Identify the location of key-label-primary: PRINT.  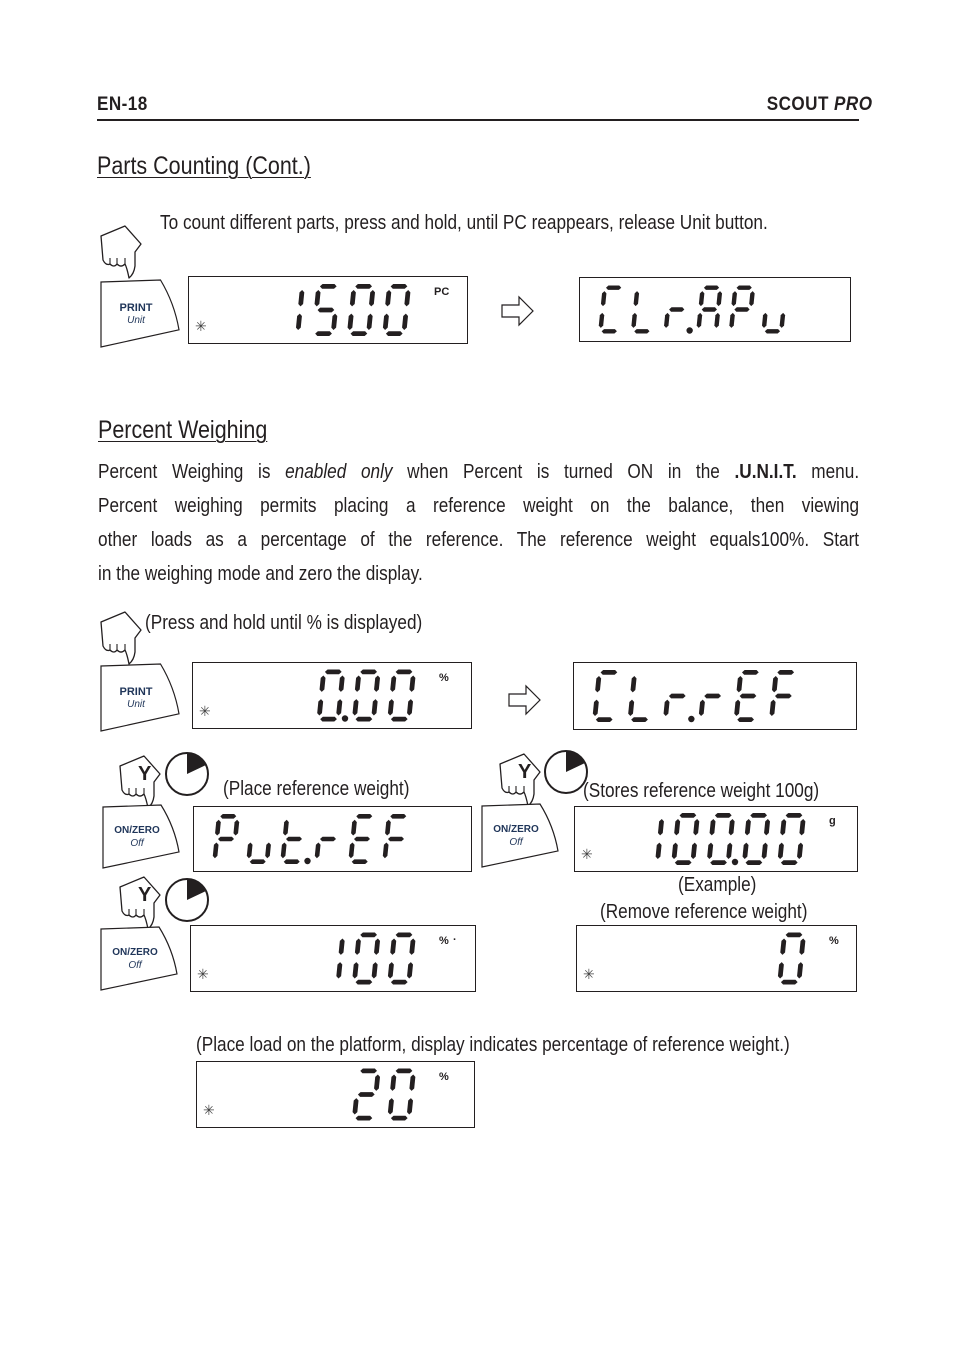
(136, 307).